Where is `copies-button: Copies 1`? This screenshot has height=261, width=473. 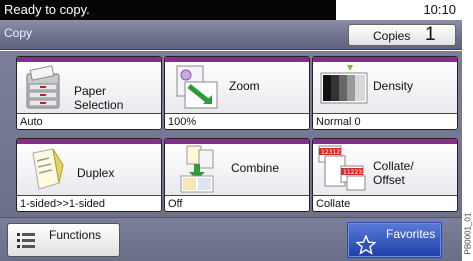
copies-button: Copies 1 is located at coordinates (402, 35).